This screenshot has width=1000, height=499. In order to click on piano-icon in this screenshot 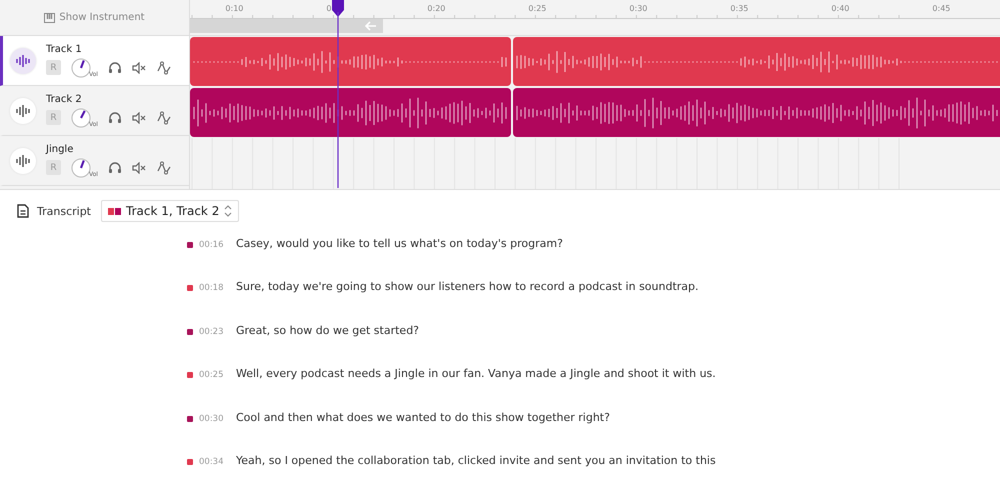, I will do `click(50, 17)`.